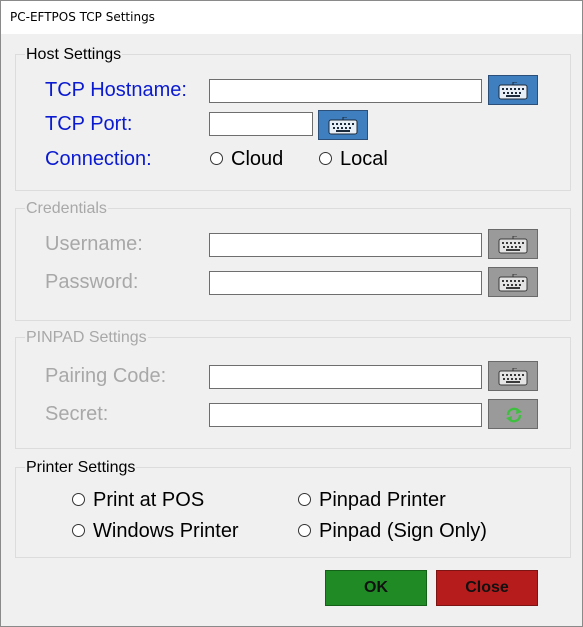 Image resolution: width=583 pixels, height=627 pixels. I want to click on password-keyboard-button, so click(513, 282).